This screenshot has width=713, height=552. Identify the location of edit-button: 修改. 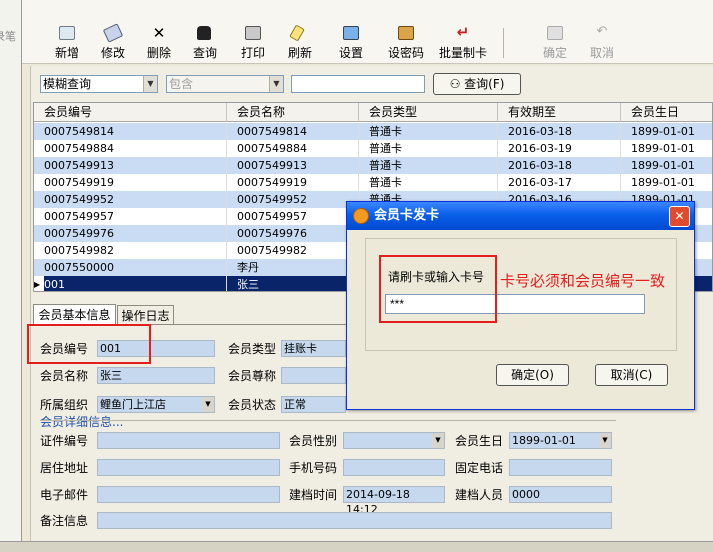
(113, 42).